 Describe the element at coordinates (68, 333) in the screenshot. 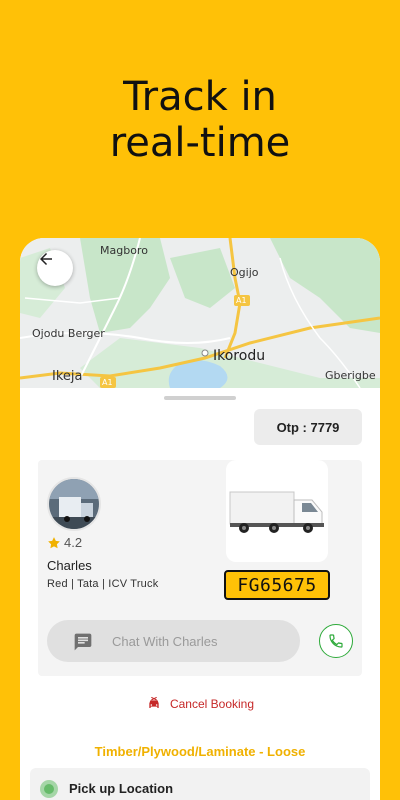

I see `map-label-ojodu: Ojodu Berger` at that location.